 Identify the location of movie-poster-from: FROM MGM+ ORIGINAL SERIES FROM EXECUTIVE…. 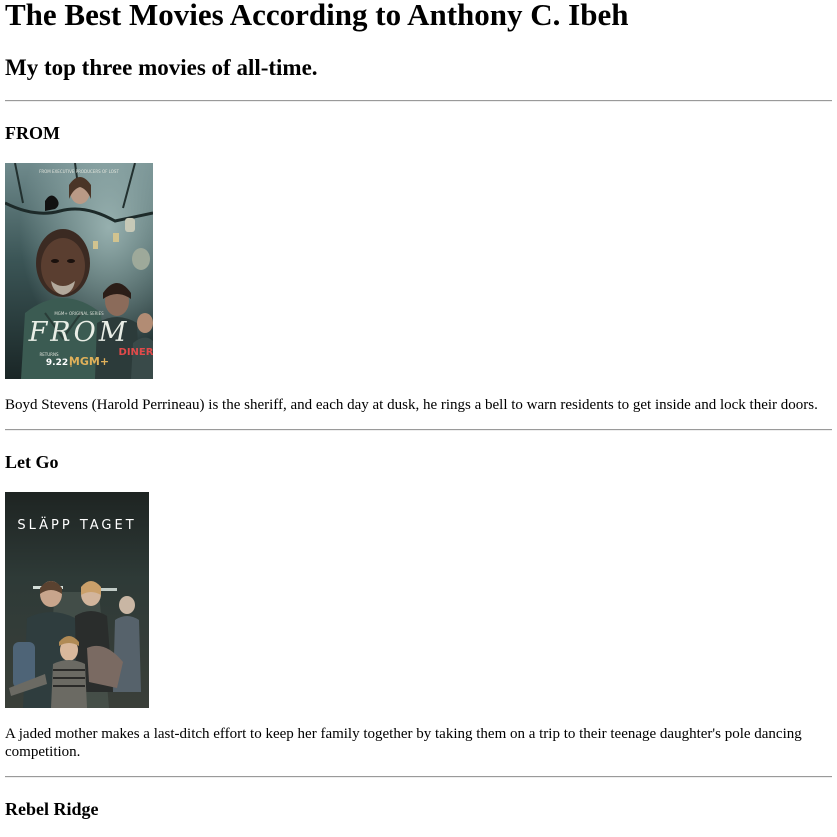
(79, 271).